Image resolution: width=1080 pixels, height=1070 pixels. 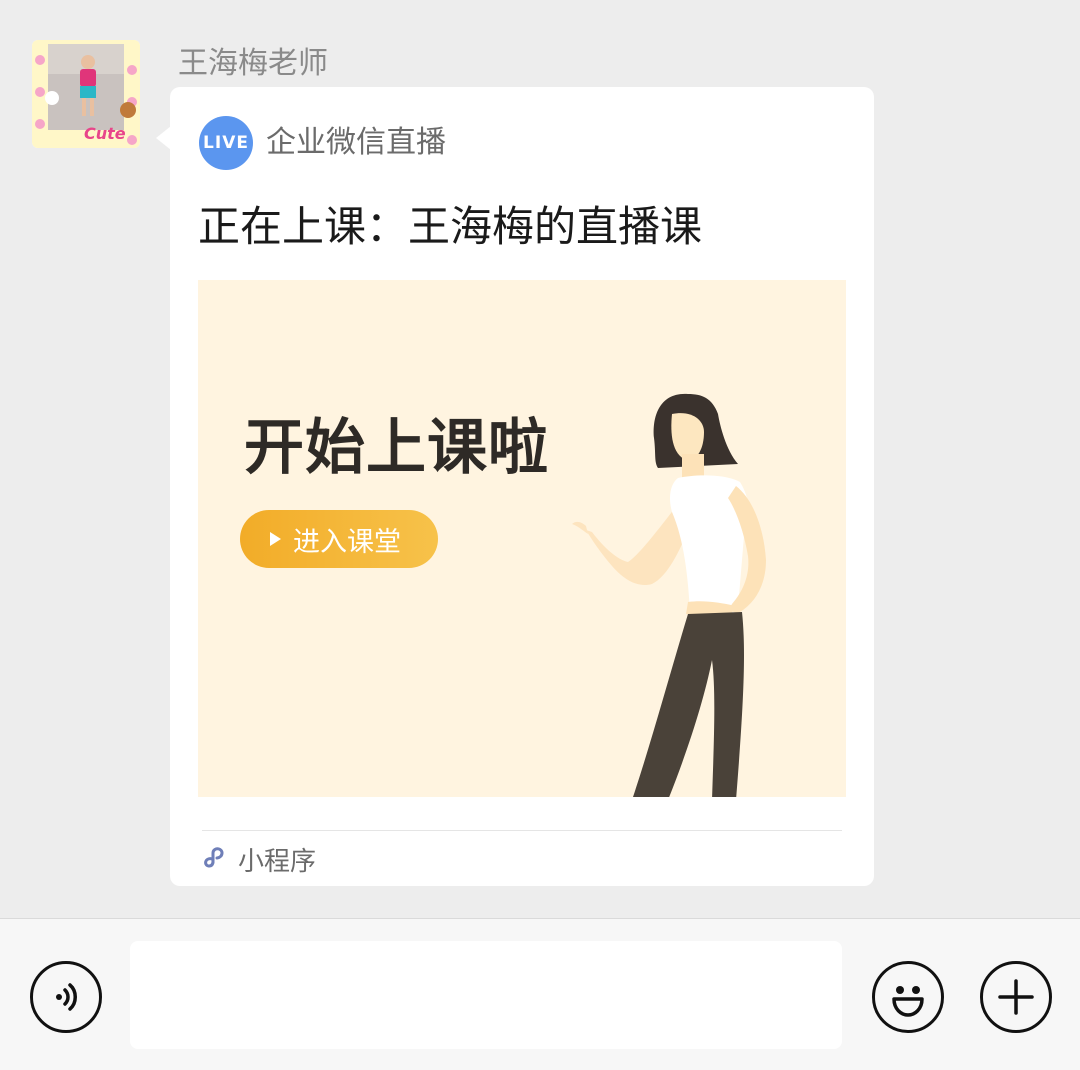 I want to click on enter-classroom-button: 进入课堂, so click(x=339, y=539).